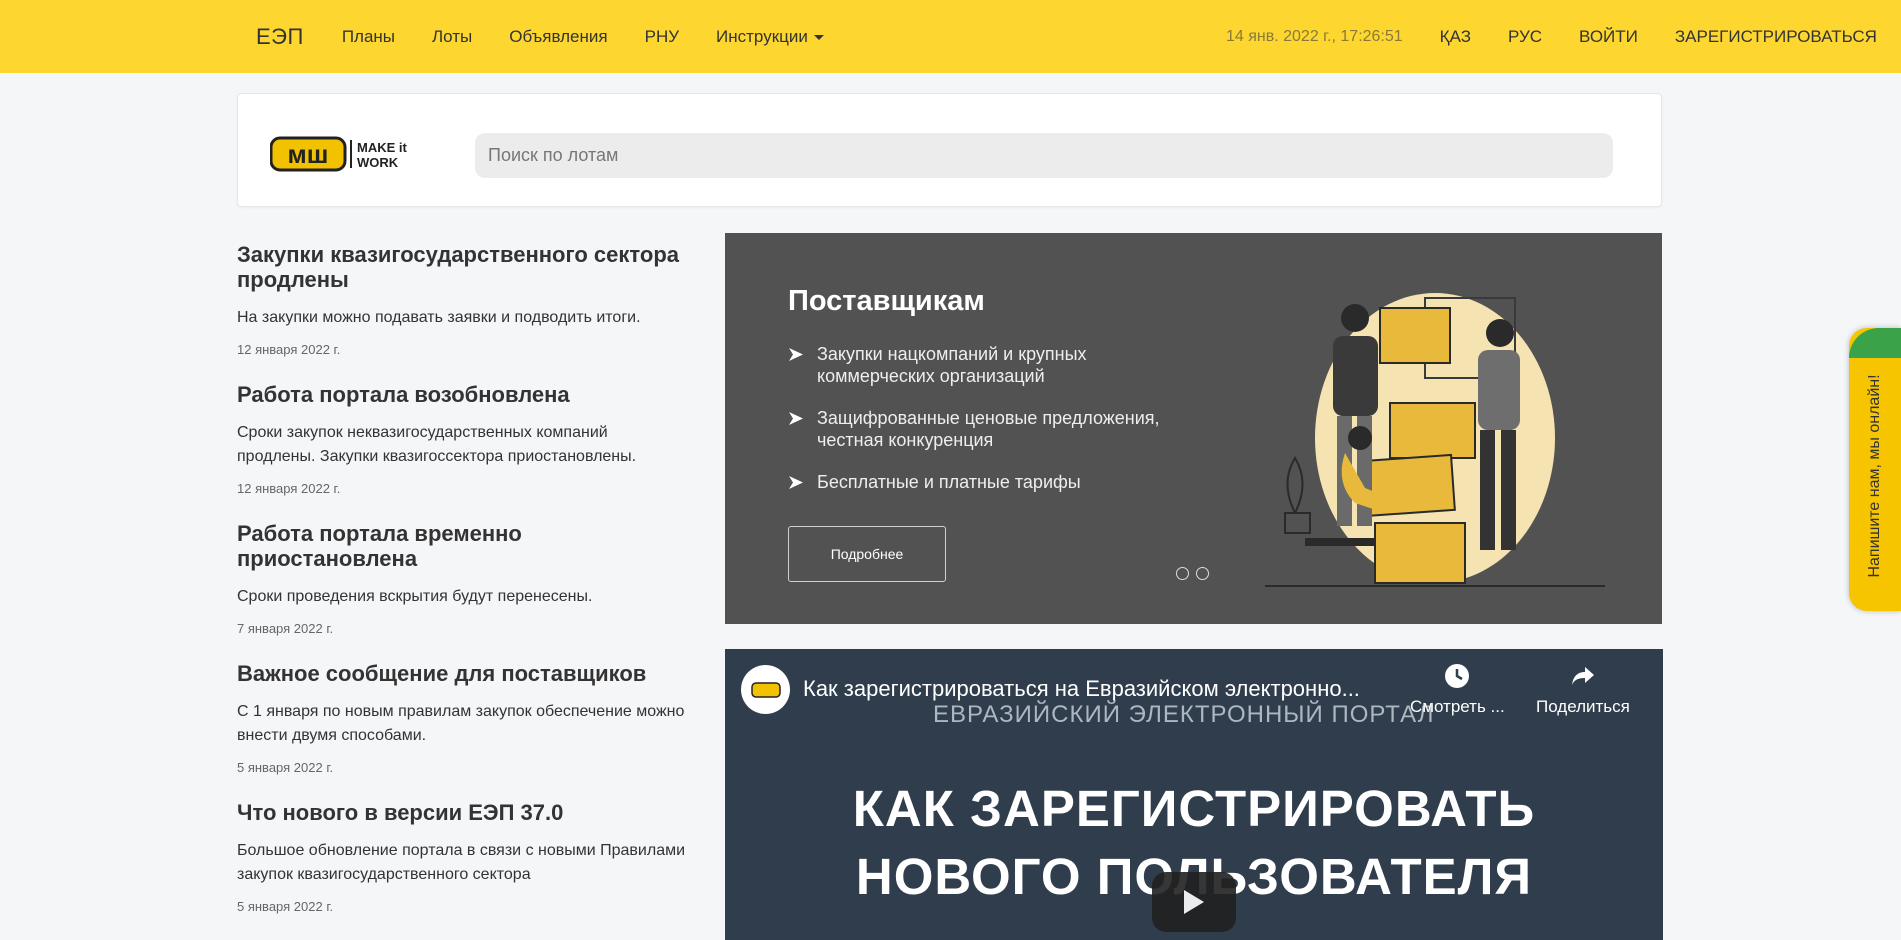  Describe the element at coordinates (1608, 37) in the screenshot. I see `login-link: ВОЙТИ` at that location.